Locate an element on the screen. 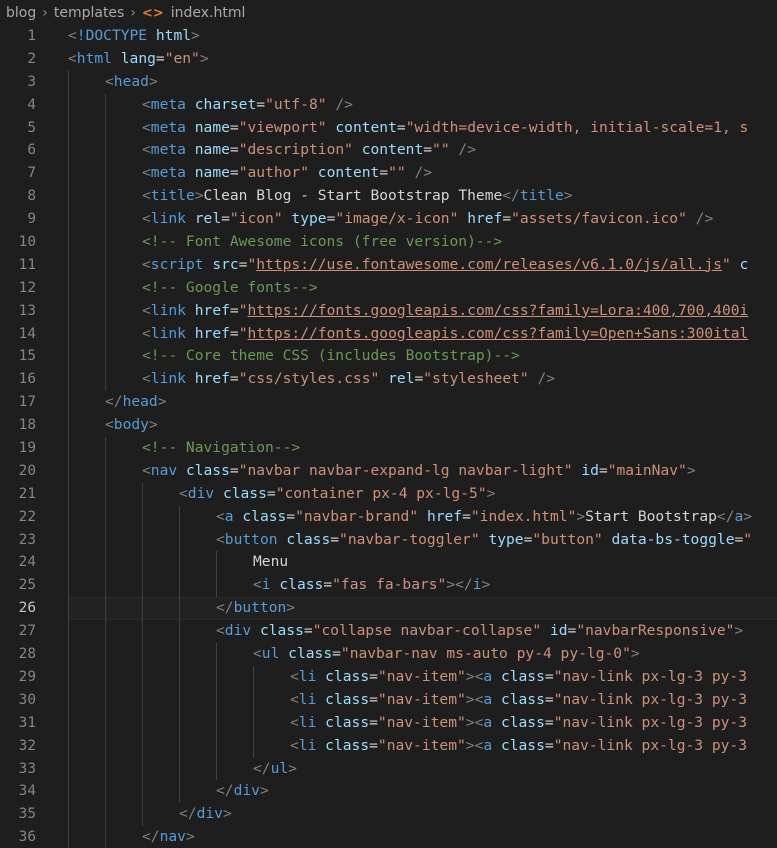 The width and height of the screenshot is (777, 848). code-line: 18 <body> is located at coordinates (388, 426).